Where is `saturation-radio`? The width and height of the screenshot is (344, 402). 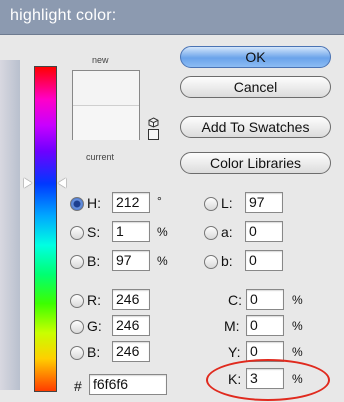
saturation-radio is located at coordinates (77, 233).